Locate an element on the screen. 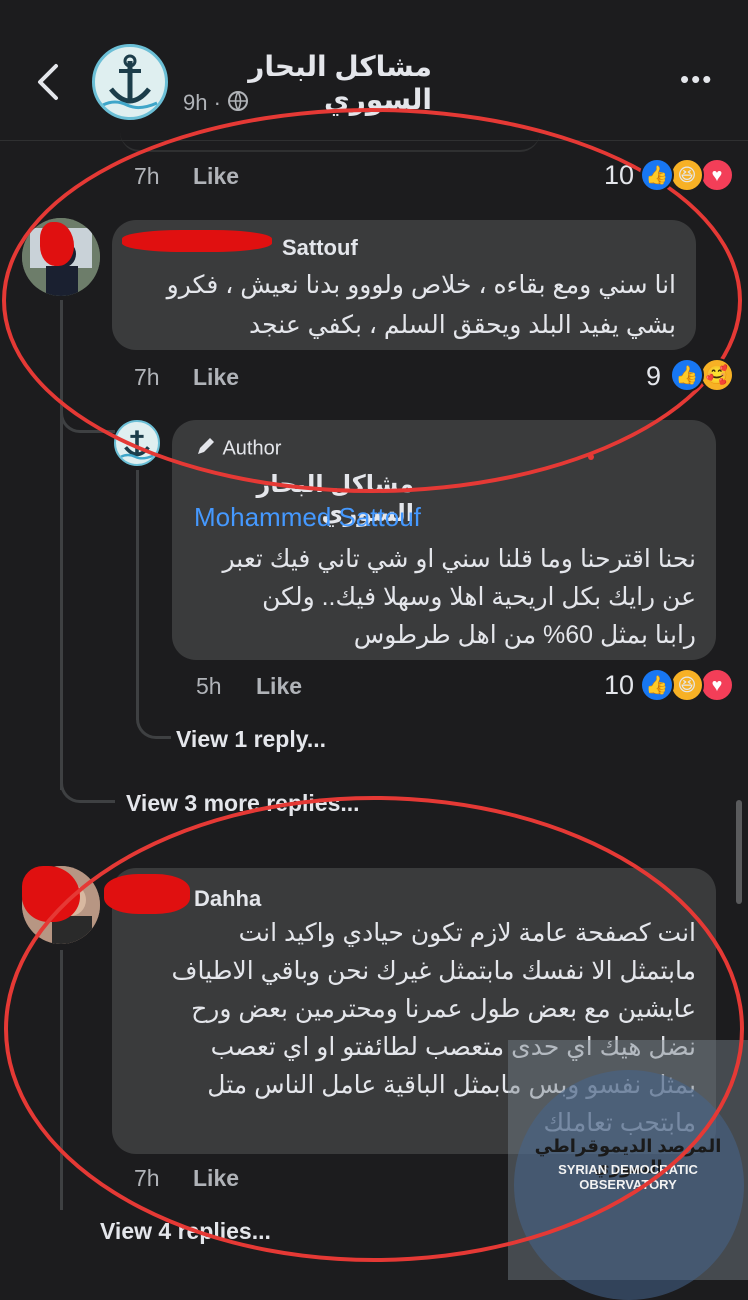 The width and height of the screenshot is (748, 1300). page-avatar is located at coordinates (130, 82).